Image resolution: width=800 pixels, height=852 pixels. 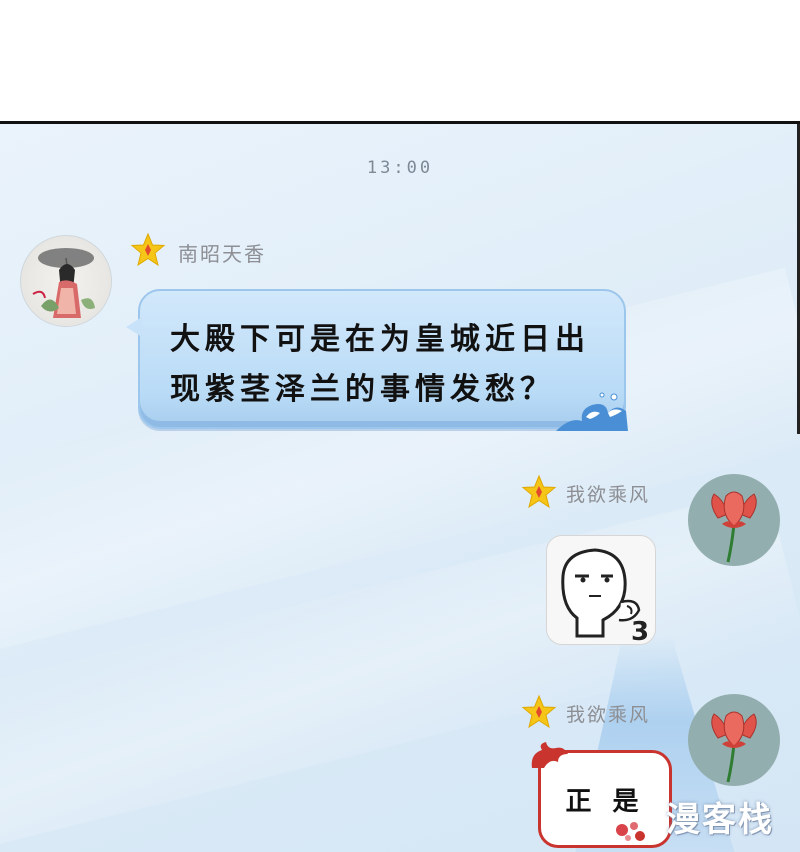 What do you see at coordinates (720, 820) in the screenshot?
I see `watermark-logo: 漫客栈` at bounding box center [720, 820].